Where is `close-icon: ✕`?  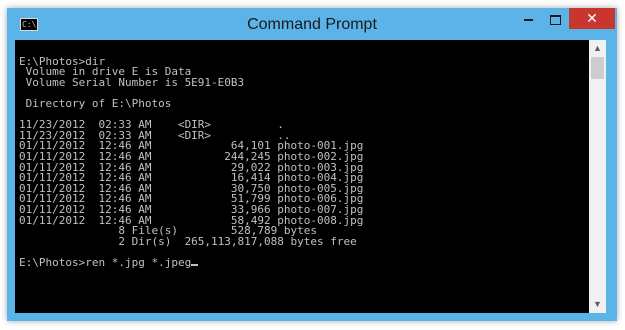 close-icon: ✕ is located at coordinates (592, 18).